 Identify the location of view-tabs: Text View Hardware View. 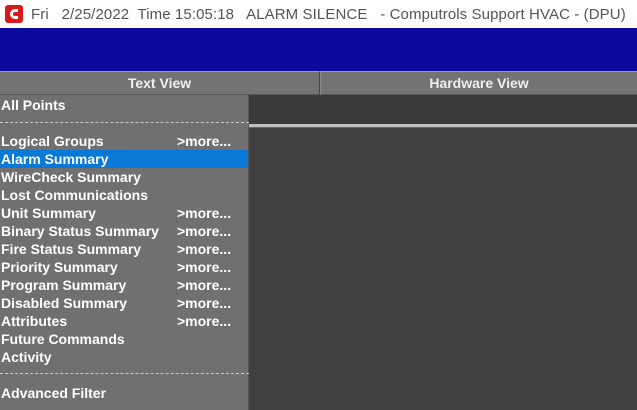
(318, 83).